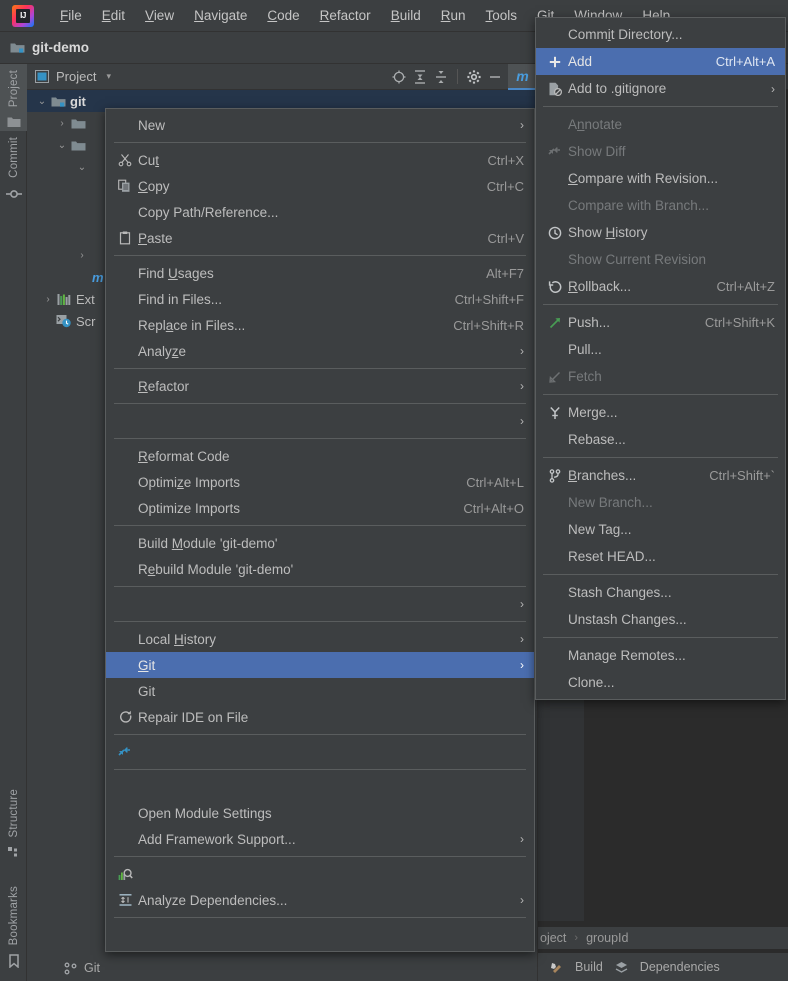  Describe the element at coordinates (320, 273) in the screenshot. I see `menu-item-find-usages: Find Usages Alt+F7` at that location.